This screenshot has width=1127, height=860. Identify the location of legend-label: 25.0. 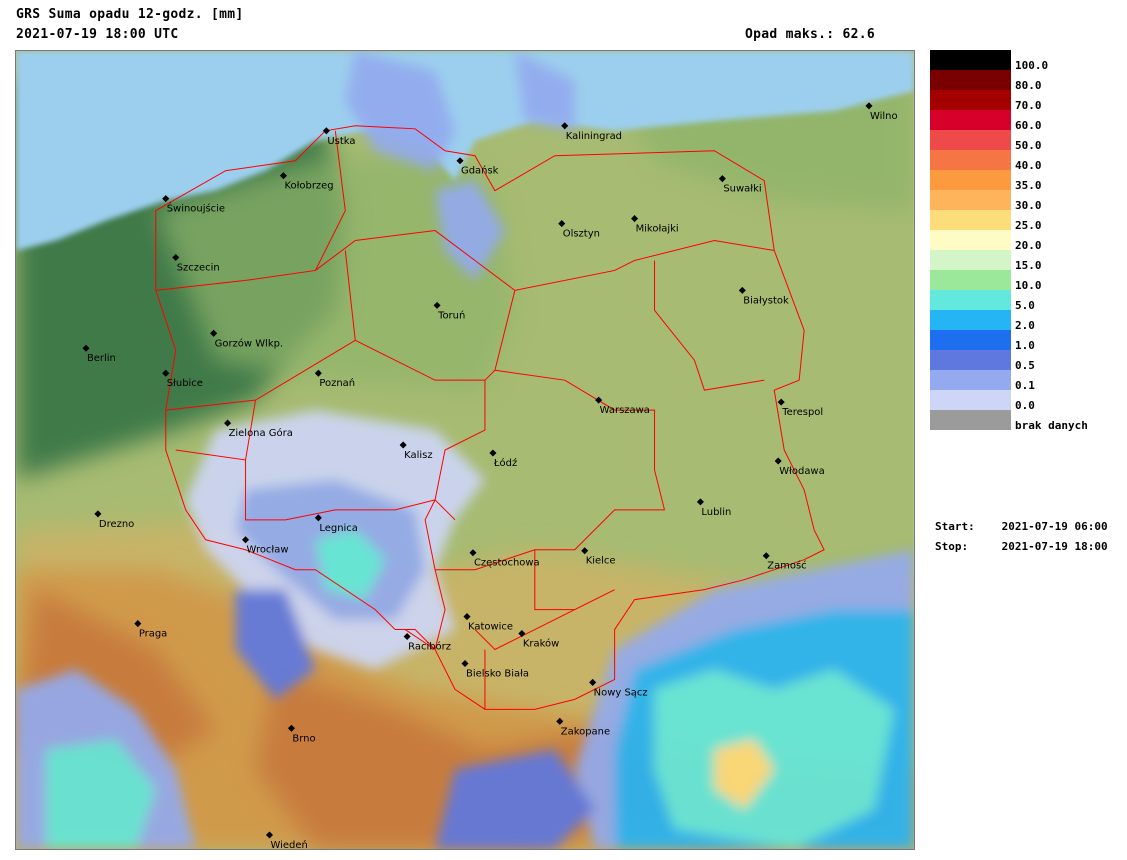
(1028, 225).